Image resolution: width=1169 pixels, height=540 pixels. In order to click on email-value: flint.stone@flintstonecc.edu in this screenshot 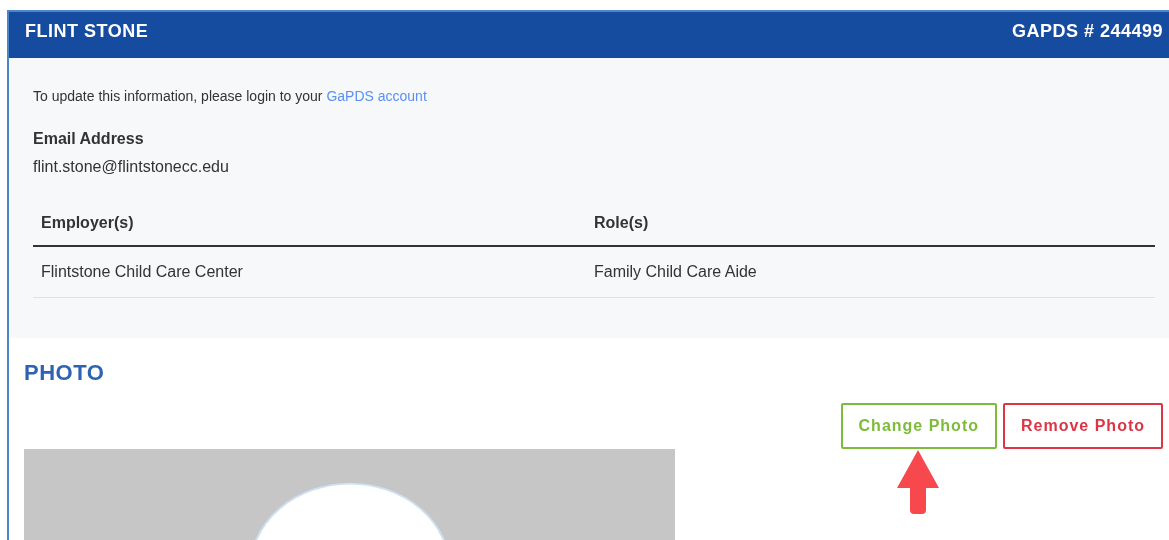, I will do `click(131, 167)`.